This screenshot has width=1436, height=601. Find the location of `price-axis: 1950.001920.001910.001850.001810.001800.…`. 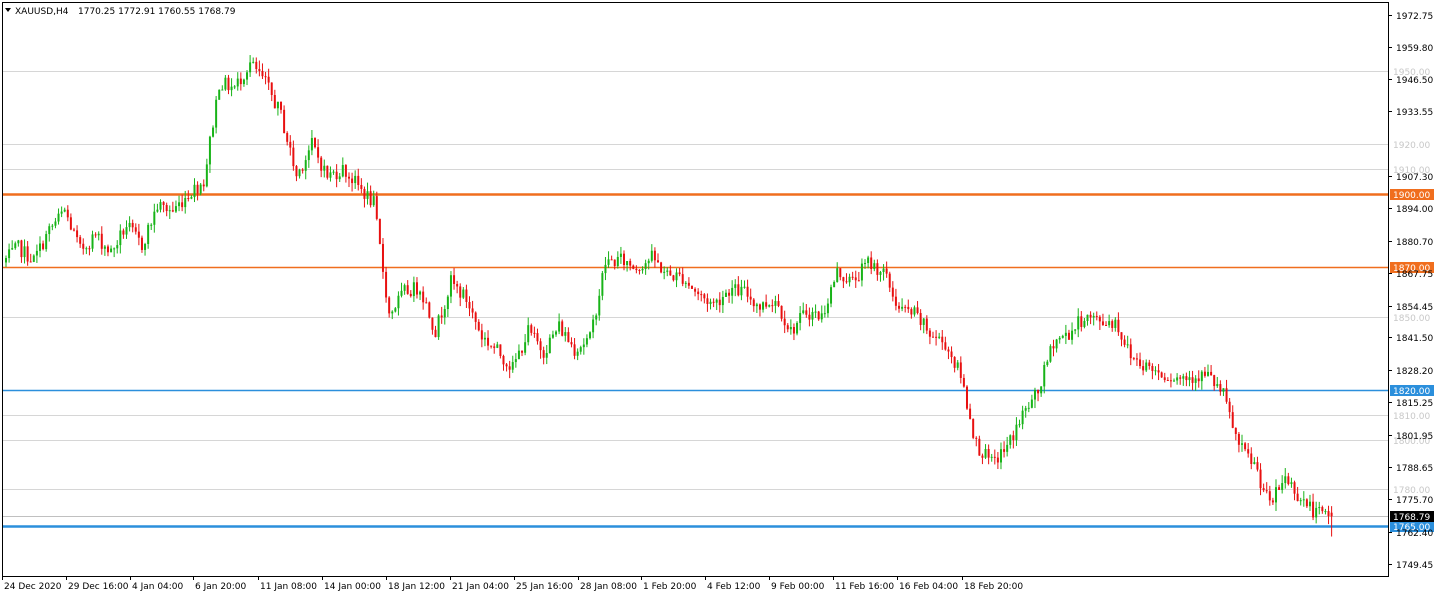

price-axis: 1950.001920.001910.001850.001810.001800.… is located at coordinates (1410, 291).